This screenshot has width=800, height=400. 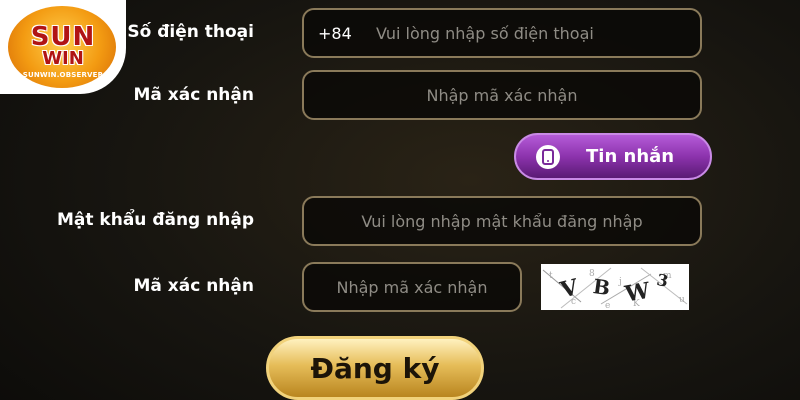 I want to click on captcha-placeholder: Nhập mã xác nhận, so click(x=412, y=287).